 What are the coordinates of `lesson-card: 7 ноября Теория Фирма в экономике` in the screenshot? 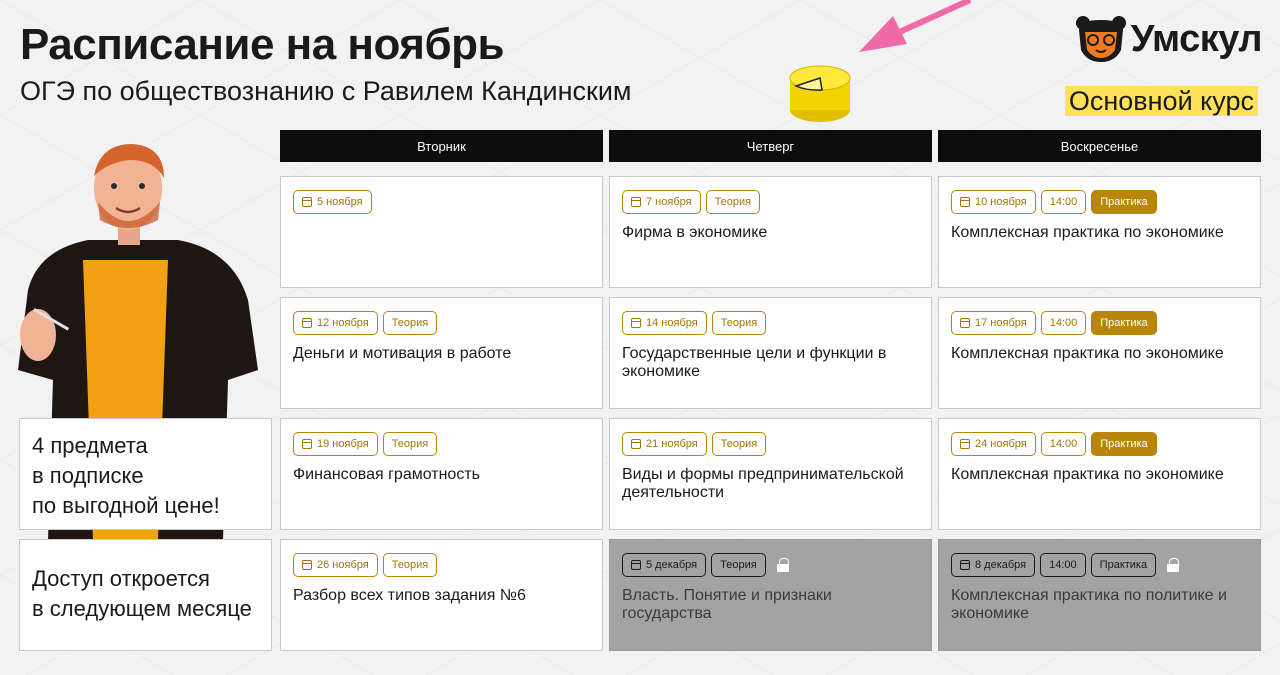 It's located at (770, 232).